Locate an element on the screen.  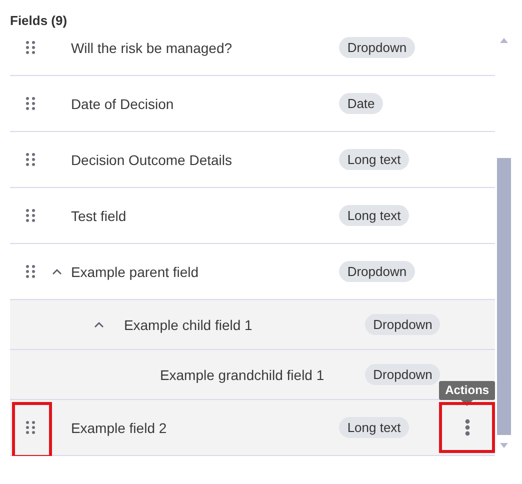
field-label: Example field 2 is located at coordinates (118, 428).